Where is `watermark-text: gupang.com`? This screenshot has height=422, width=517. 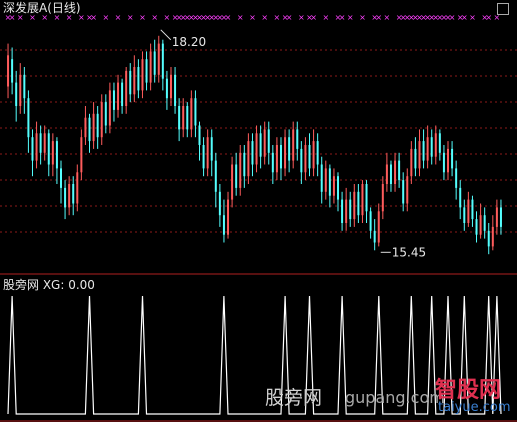 watermark-text: gupang.com is located at coordinates (395, 397).